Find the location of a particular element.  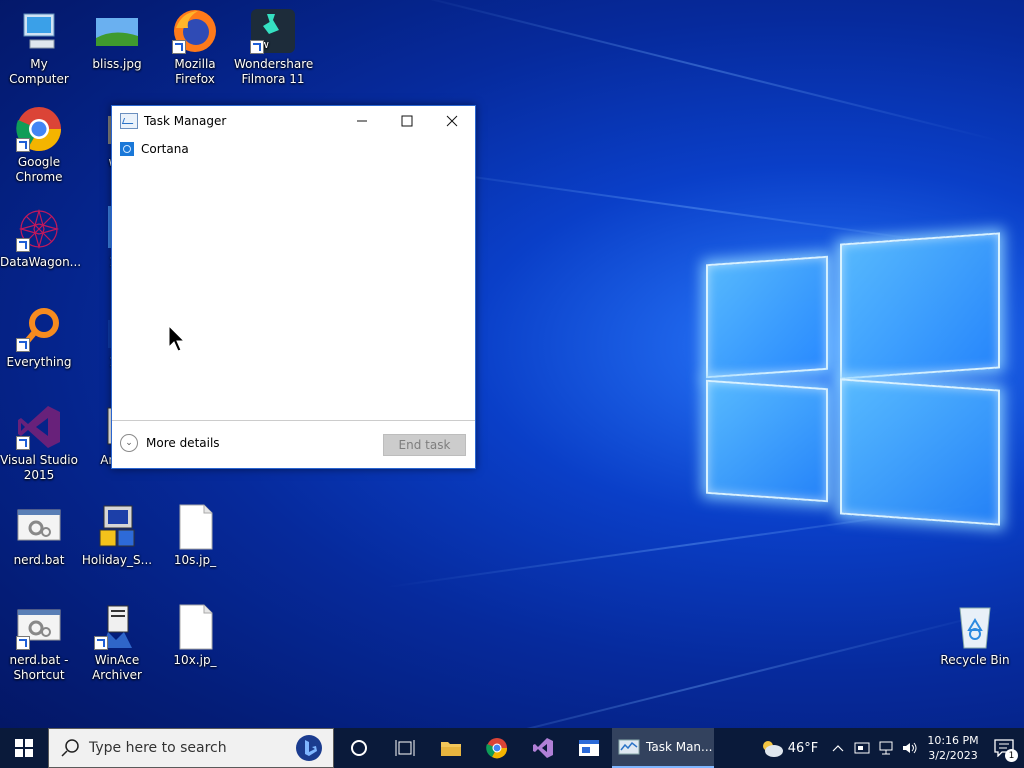

icon-label: Mozilla Firefox is located at coordinates (195, 71).